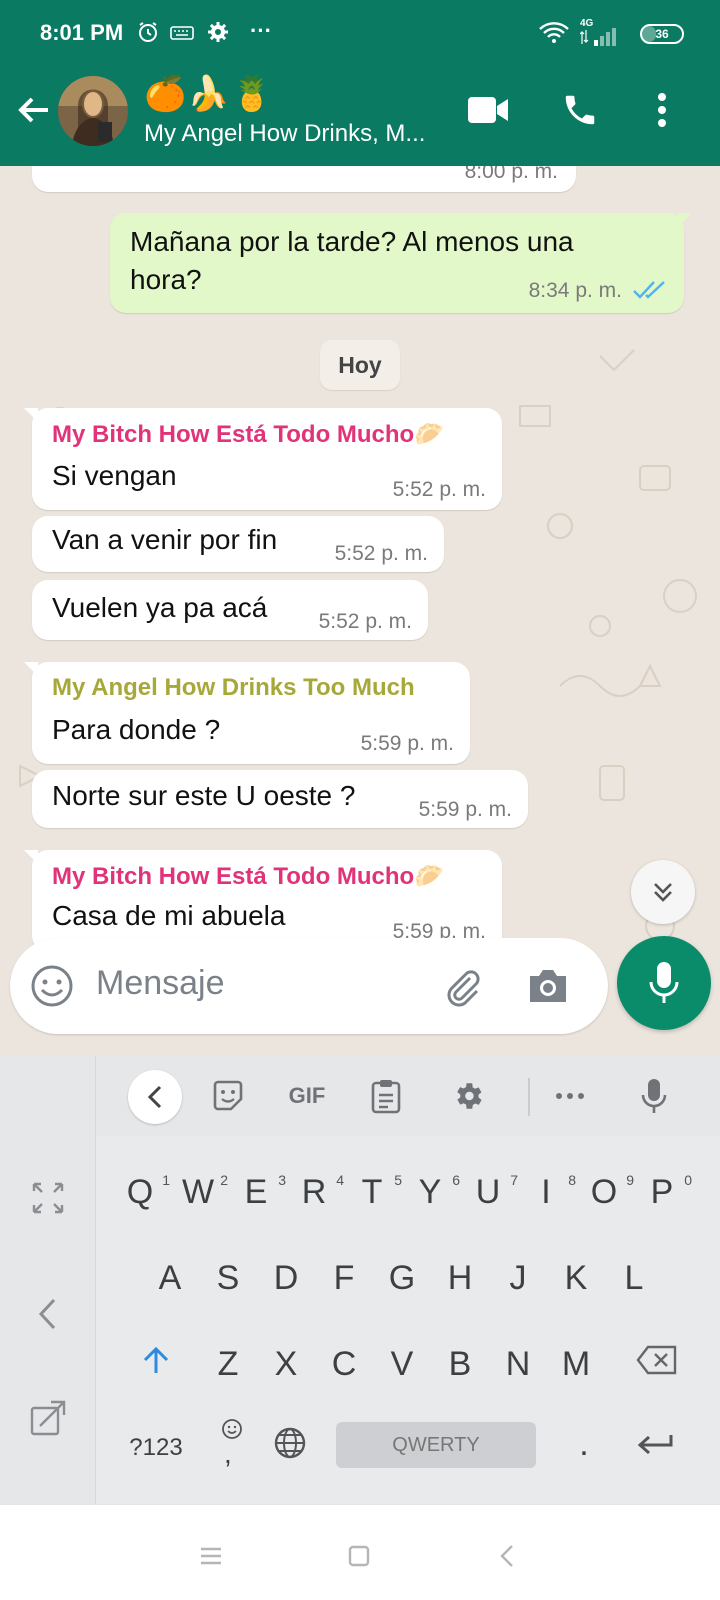 Image resolution: width=720 pixels, height=1600 pixels. What do you see at coordinates (48, 1314) in the screenshot?
I see `keyboard-left-button` at bounding box center [48, 1314].